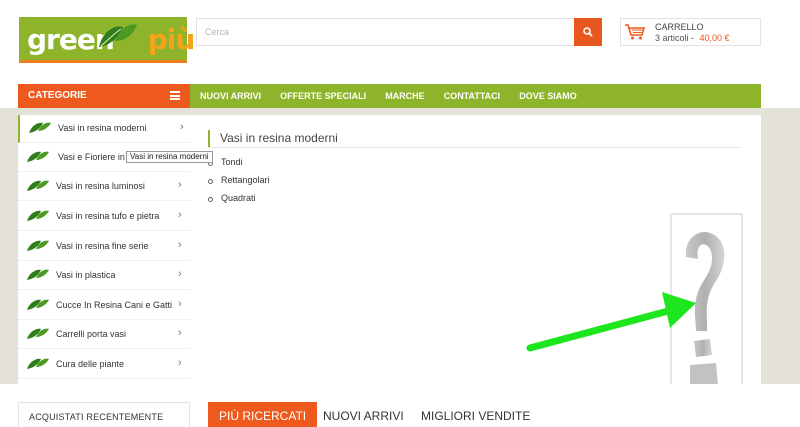 Image resolution: width=800 pixels, height=427 pixels. Describe the element at coordinates (230, 96) in the screenshot. I see `nav-item-nuovi-arrivi: NUOVI ARRIVI` at that location.